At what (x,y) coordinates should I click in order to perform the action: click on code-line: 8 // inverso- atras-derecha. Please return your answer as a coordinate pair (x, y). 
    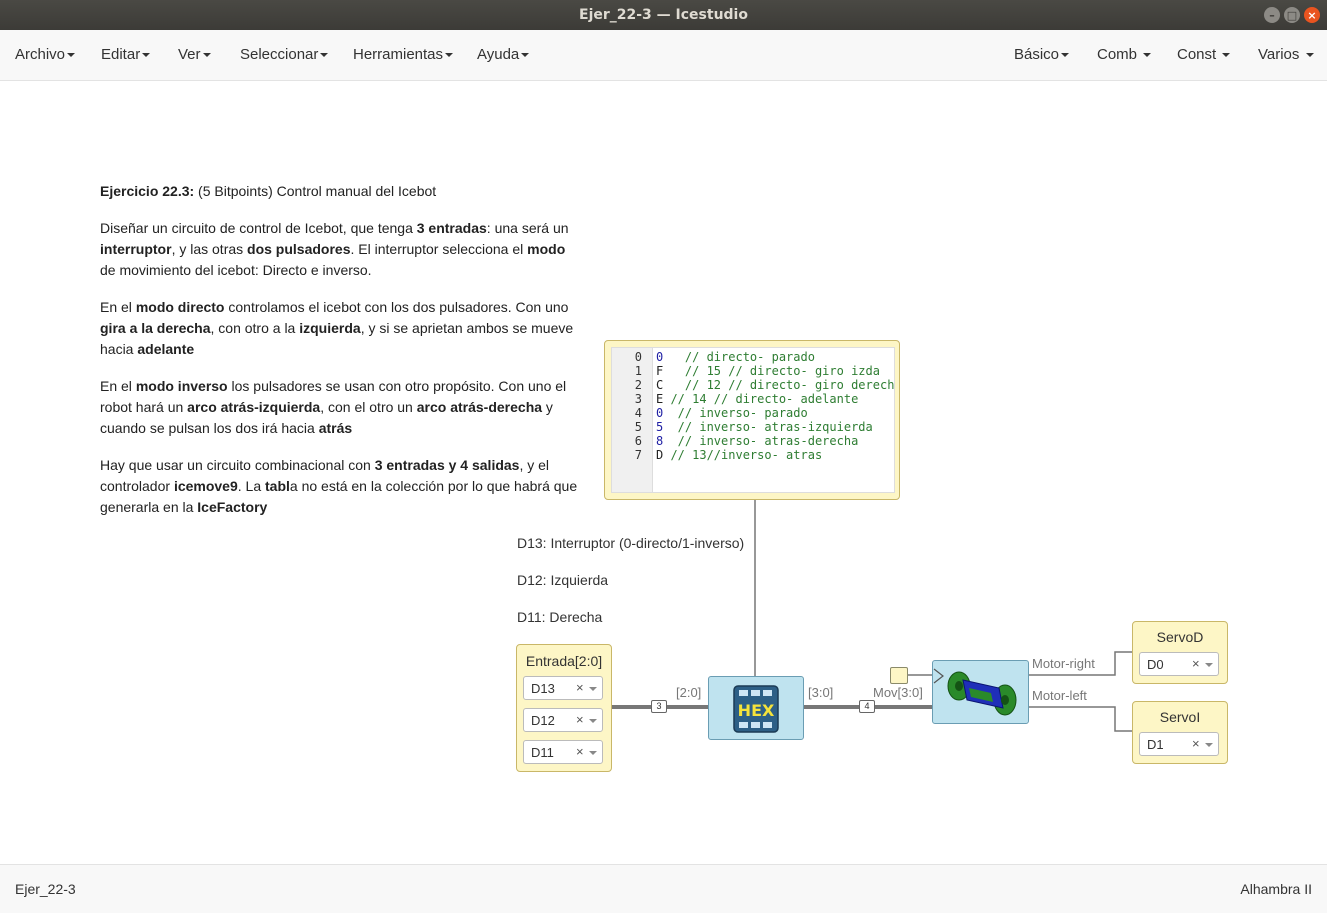
    Looking at the image, I should click on (757, 441).